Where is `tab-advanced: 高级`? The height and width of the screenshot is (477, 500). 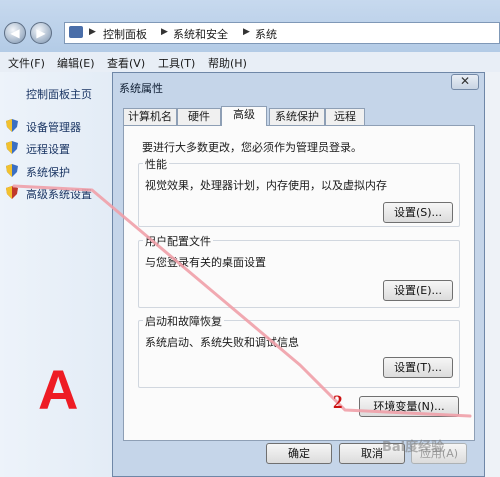
tab-advanced: 高级 is located at coordinates (244, 116).